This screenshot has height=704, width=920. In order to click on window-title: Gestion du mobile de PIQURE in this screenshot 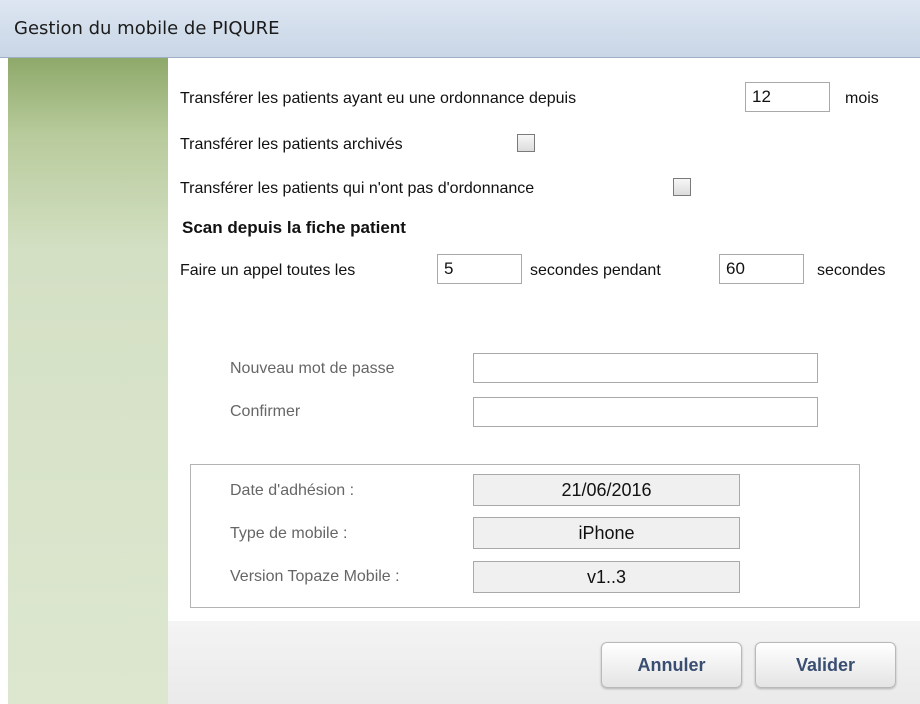, I will do `click(147, 28)`.